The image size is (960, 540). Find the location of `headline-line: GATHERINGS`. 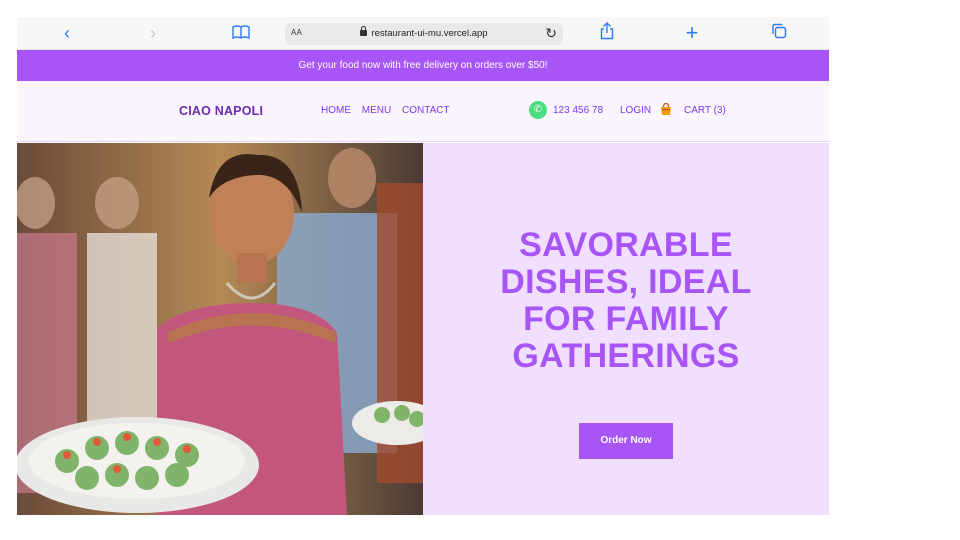

headline-line: GATHERINGS is located at coordinates (626, 356).